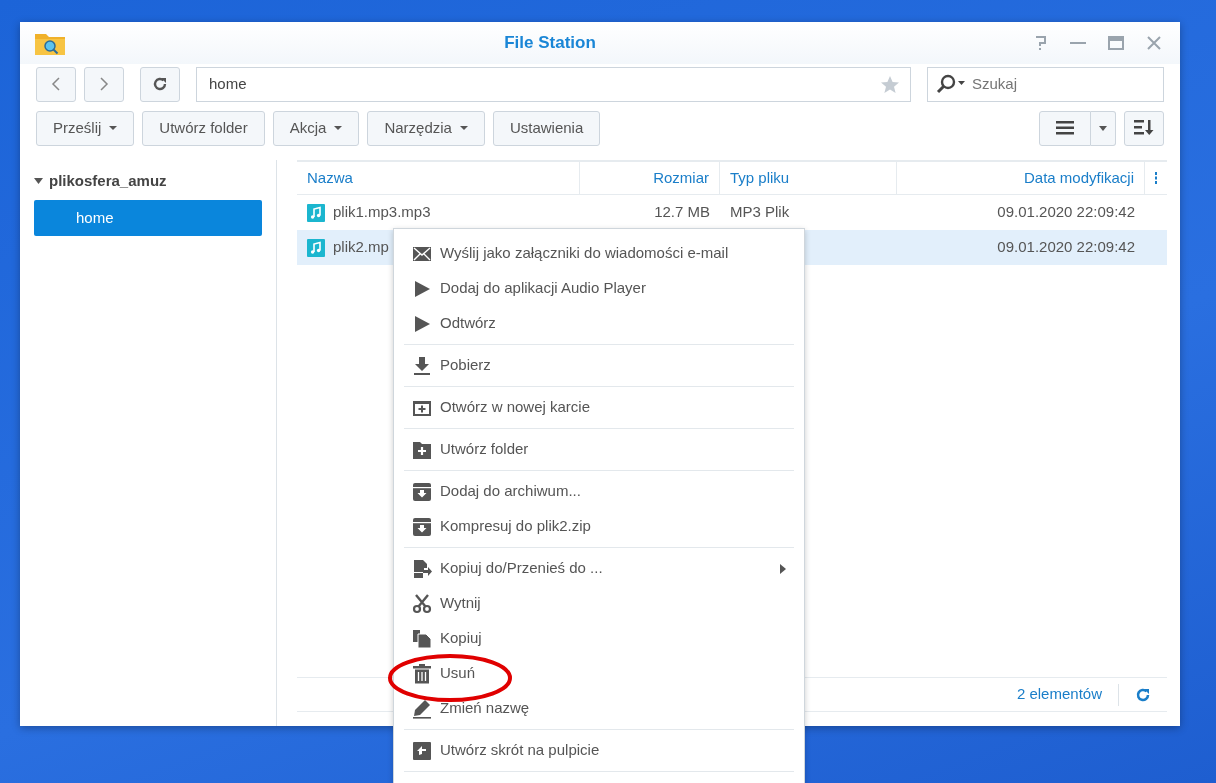 Image resolution: width=1216 pixels, height=783 pixels. I want to click on file-type: MP3 Plik, so click(760, 212).